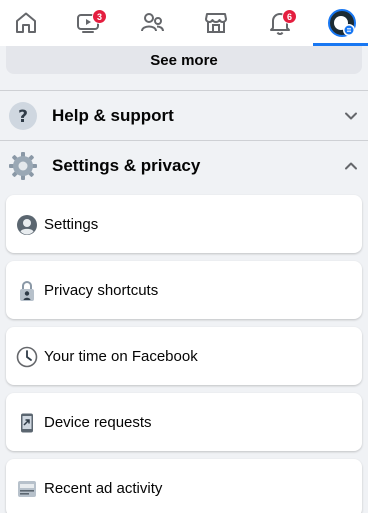 The height and width of the screenshot is (513, 368). Describe the element at coordinates (184, 116) in the screenshot. I see `help-support-section: ? Help & support` at that location.